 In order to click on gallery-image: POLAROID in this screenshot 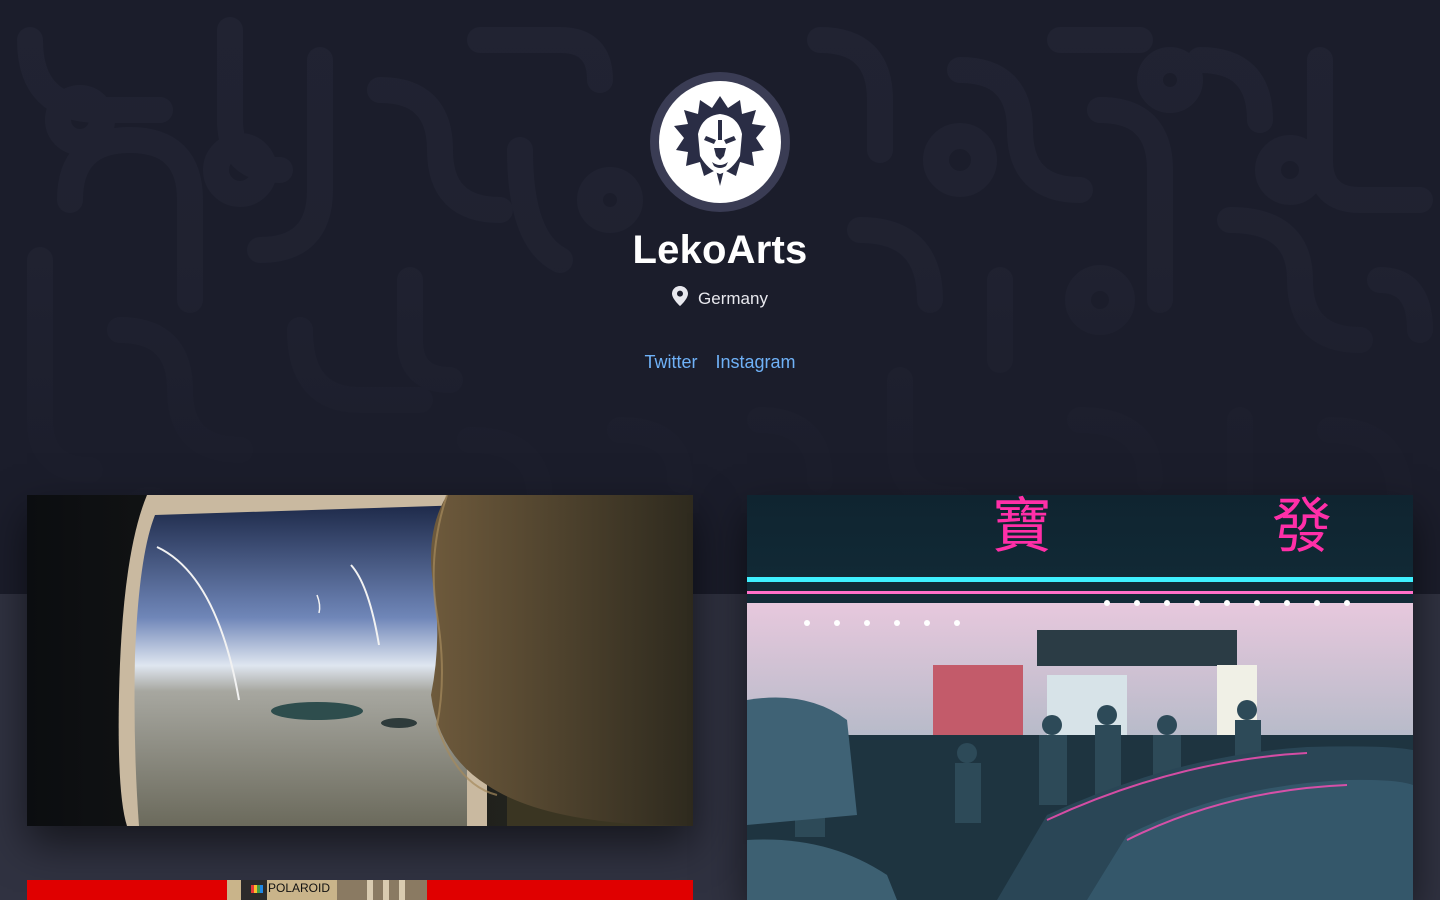, I will do `click(360, 890)`.